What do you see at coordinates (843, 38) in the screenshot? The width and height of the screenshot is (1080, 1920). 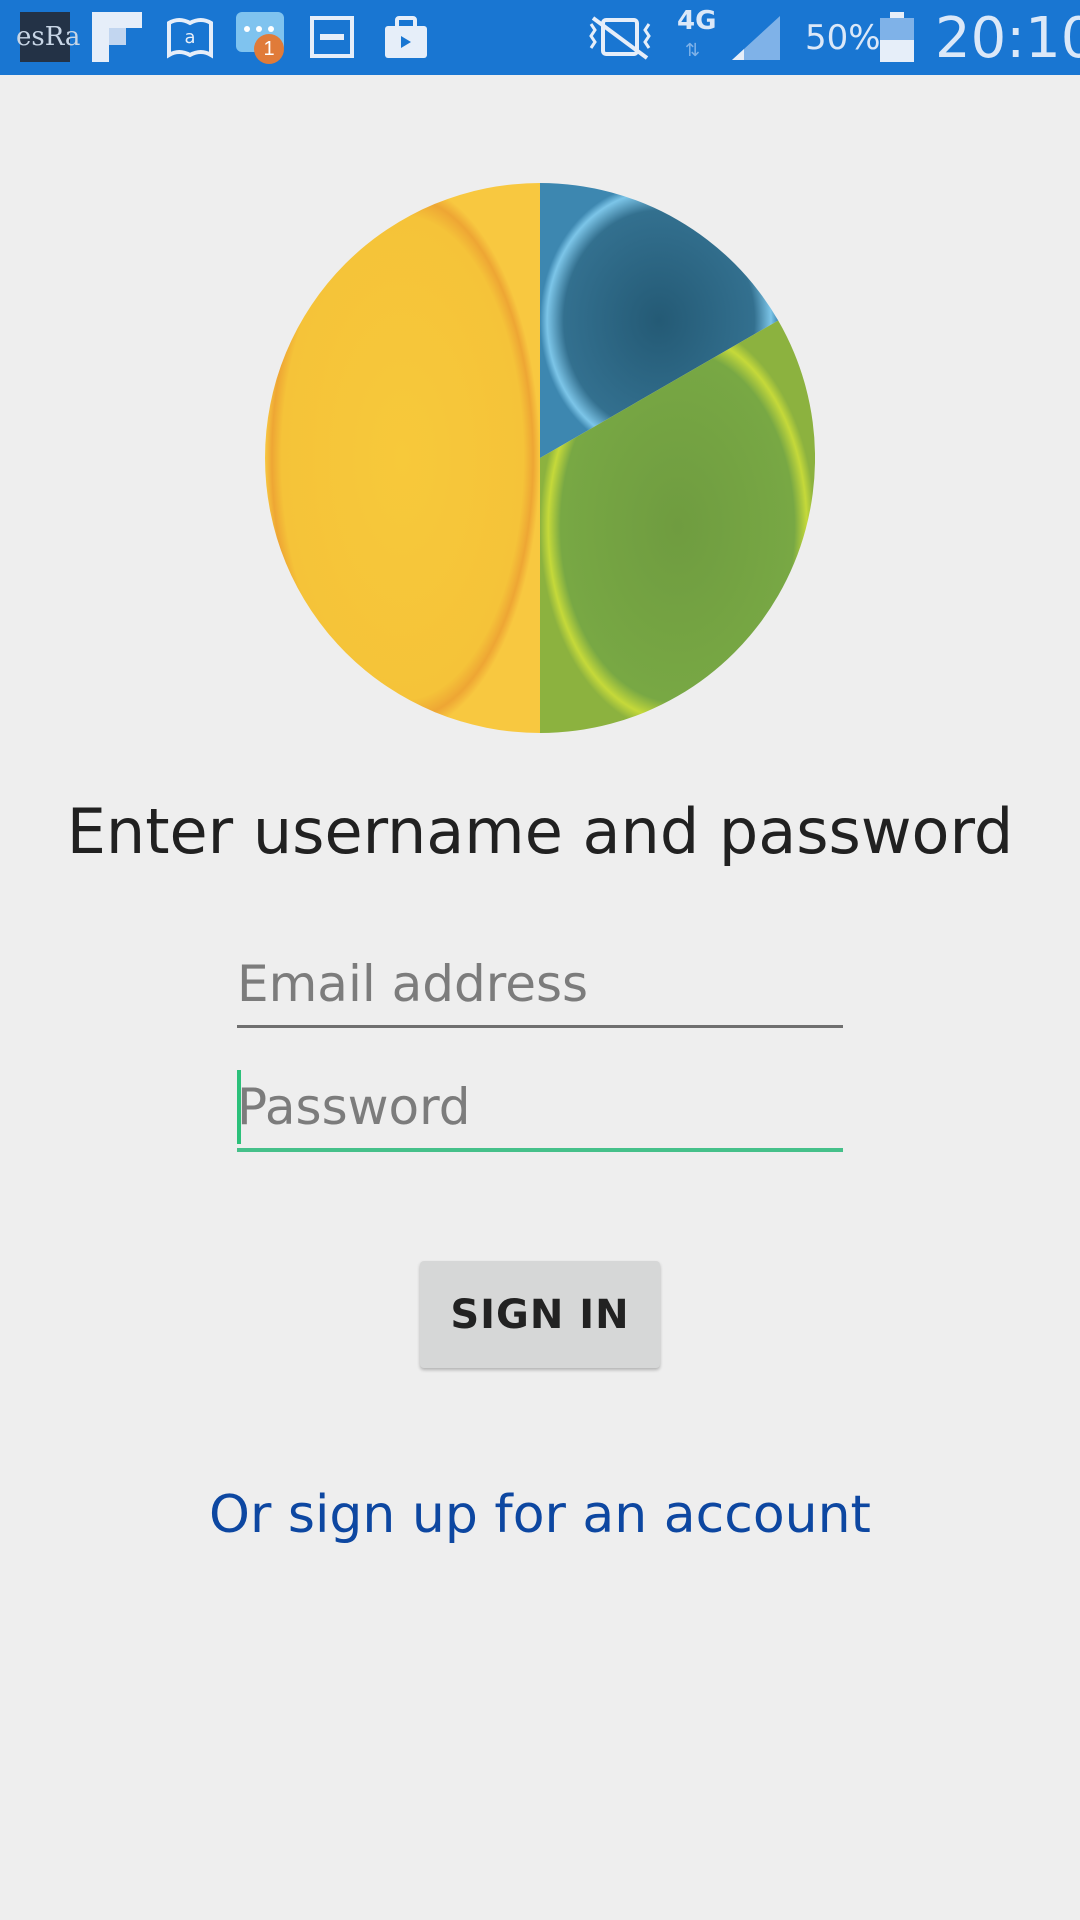 I see `battery-percent: 50%` at bounding box center [843, 38].